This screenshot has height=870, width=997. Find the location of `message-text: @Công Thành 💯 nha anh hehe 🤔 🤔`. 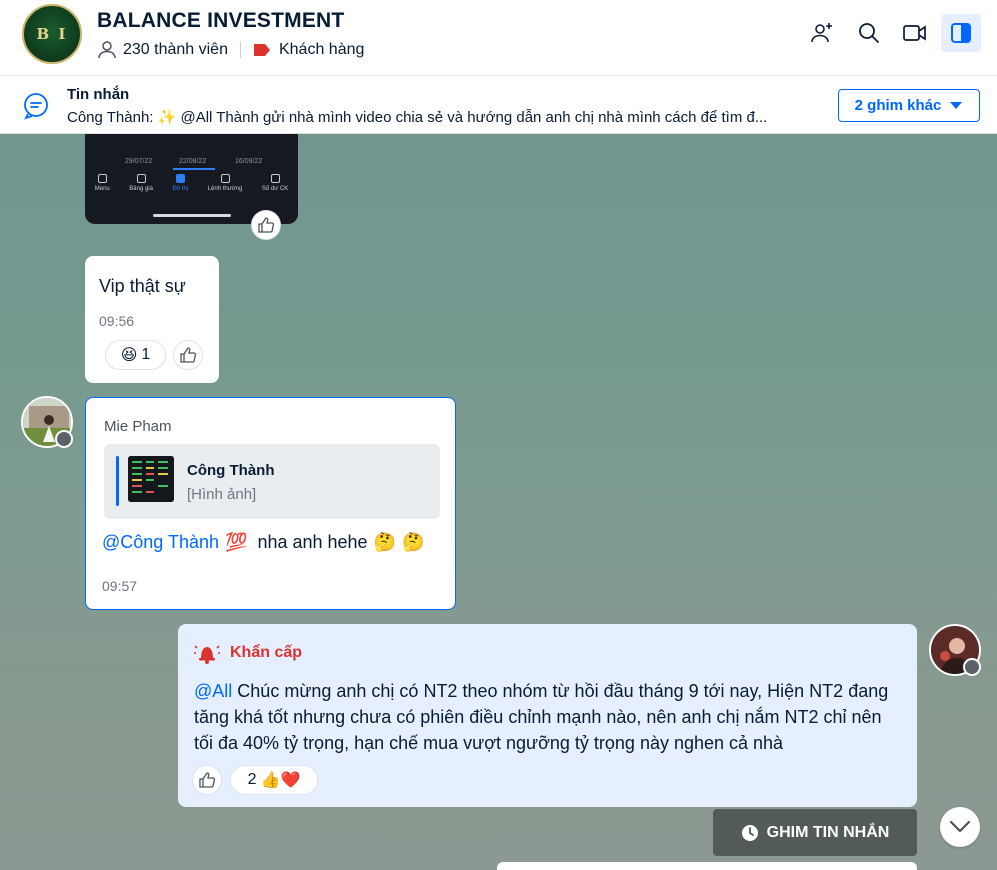

message-text: @Công Thành 💯 nha anh hehe 🤔 🤔 is located at coordinates (263, 542).